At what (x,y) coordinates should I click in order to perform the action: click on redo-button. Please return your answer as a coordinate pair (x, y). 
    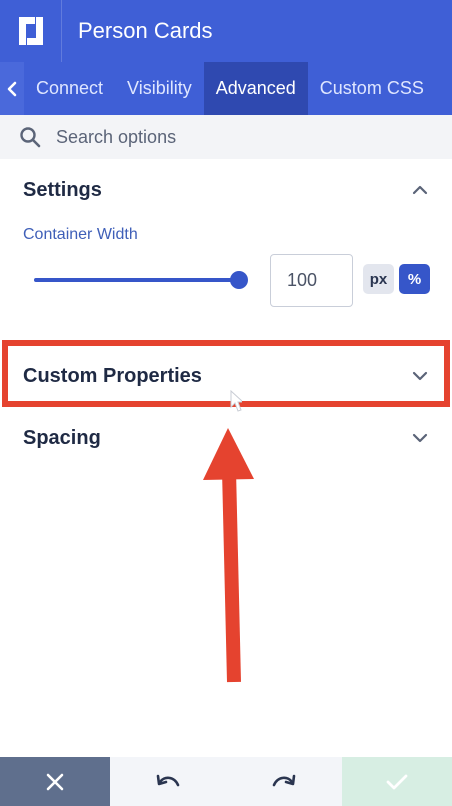
    Looking at the image, I should click on (284, 781).